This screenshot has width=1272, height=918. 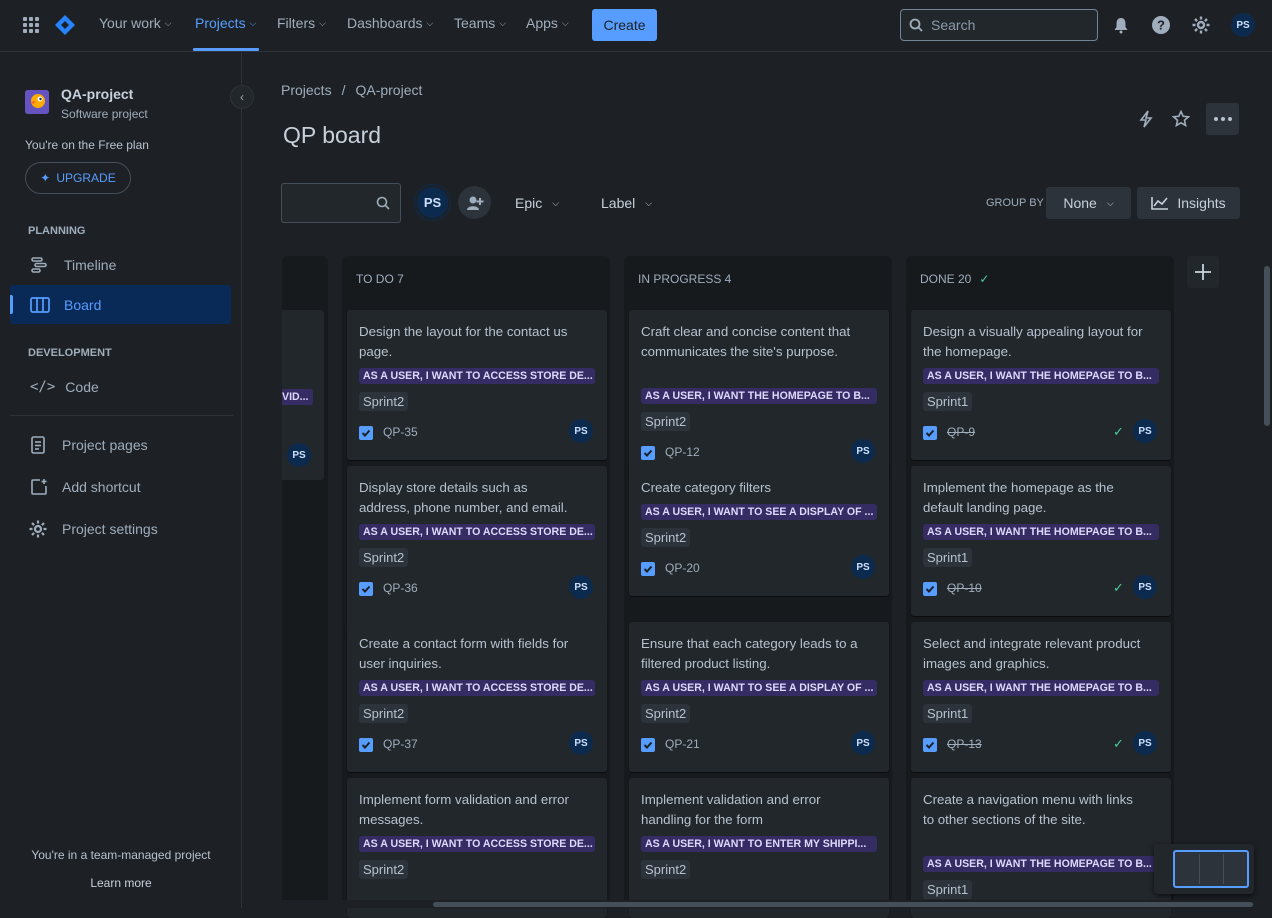 I want to click on issue-key: QP-20, so click(x=682, y=568).